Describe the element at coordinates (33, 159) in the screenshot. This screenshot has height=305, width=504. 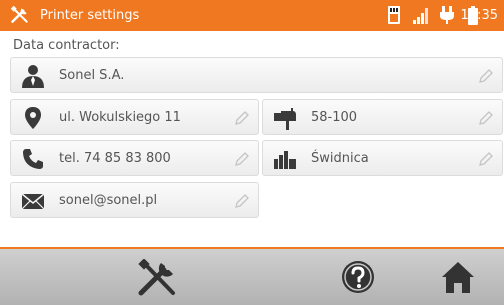
I see `phone-icon` at that location.